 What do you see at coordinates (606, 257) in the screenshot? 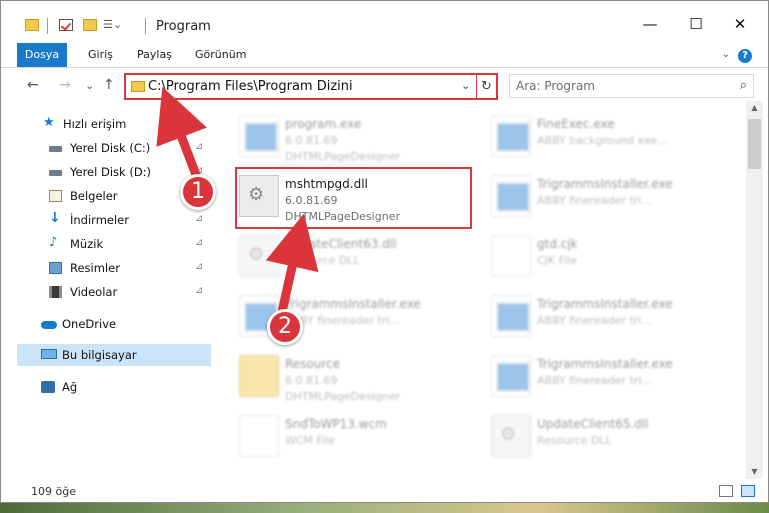
I see `file-item: gtd.cjk CJK File` at bounding box center [606, 257].